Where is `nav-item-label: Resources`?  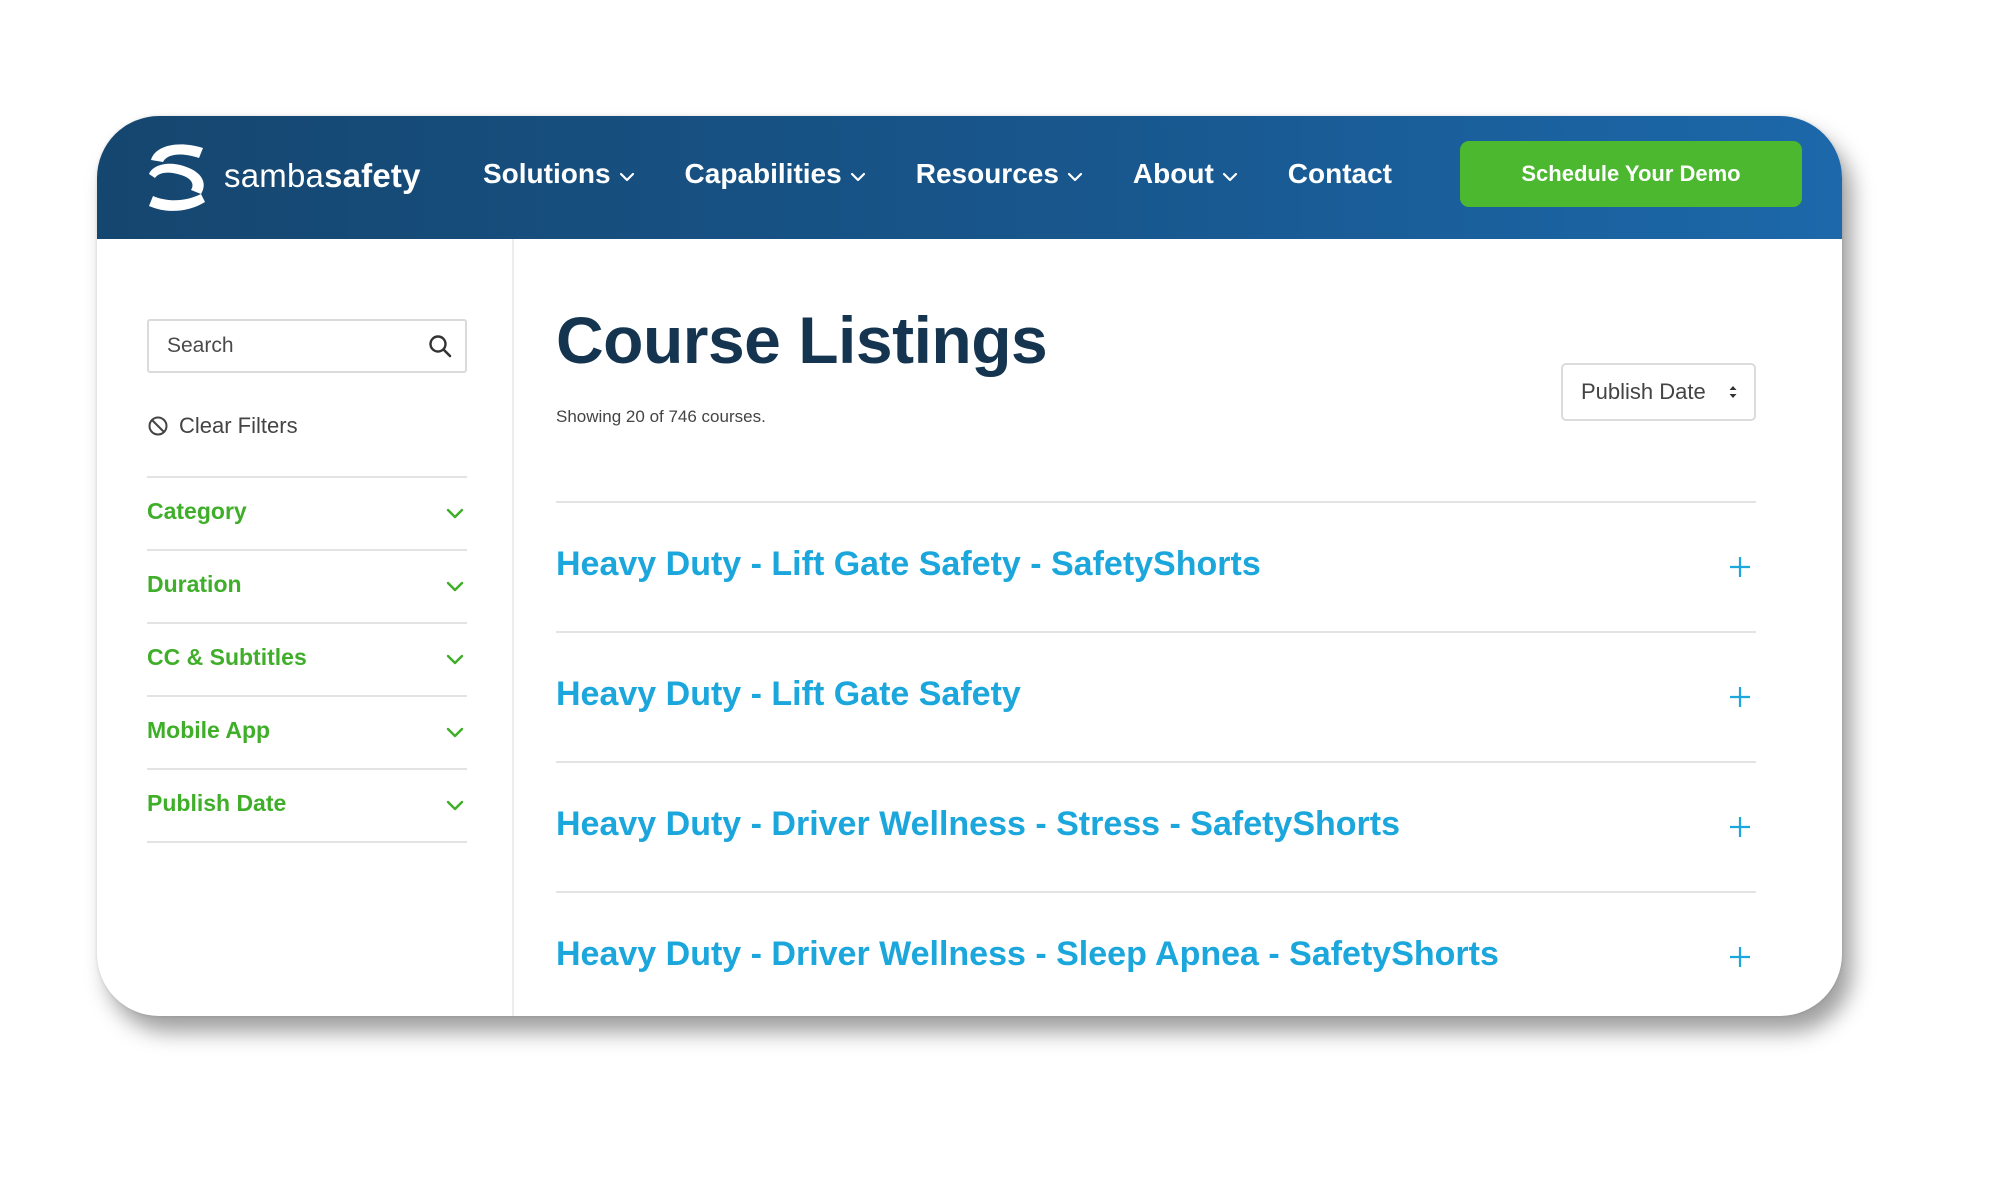
nav-item-label: Resources is located at coordinates (987, 173).